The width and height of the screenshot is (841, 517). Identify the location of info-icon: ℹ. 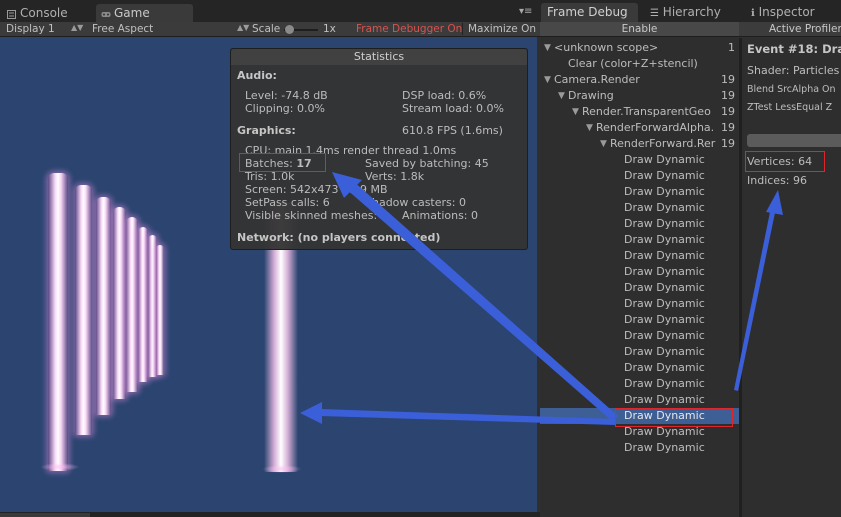
(753, 13).